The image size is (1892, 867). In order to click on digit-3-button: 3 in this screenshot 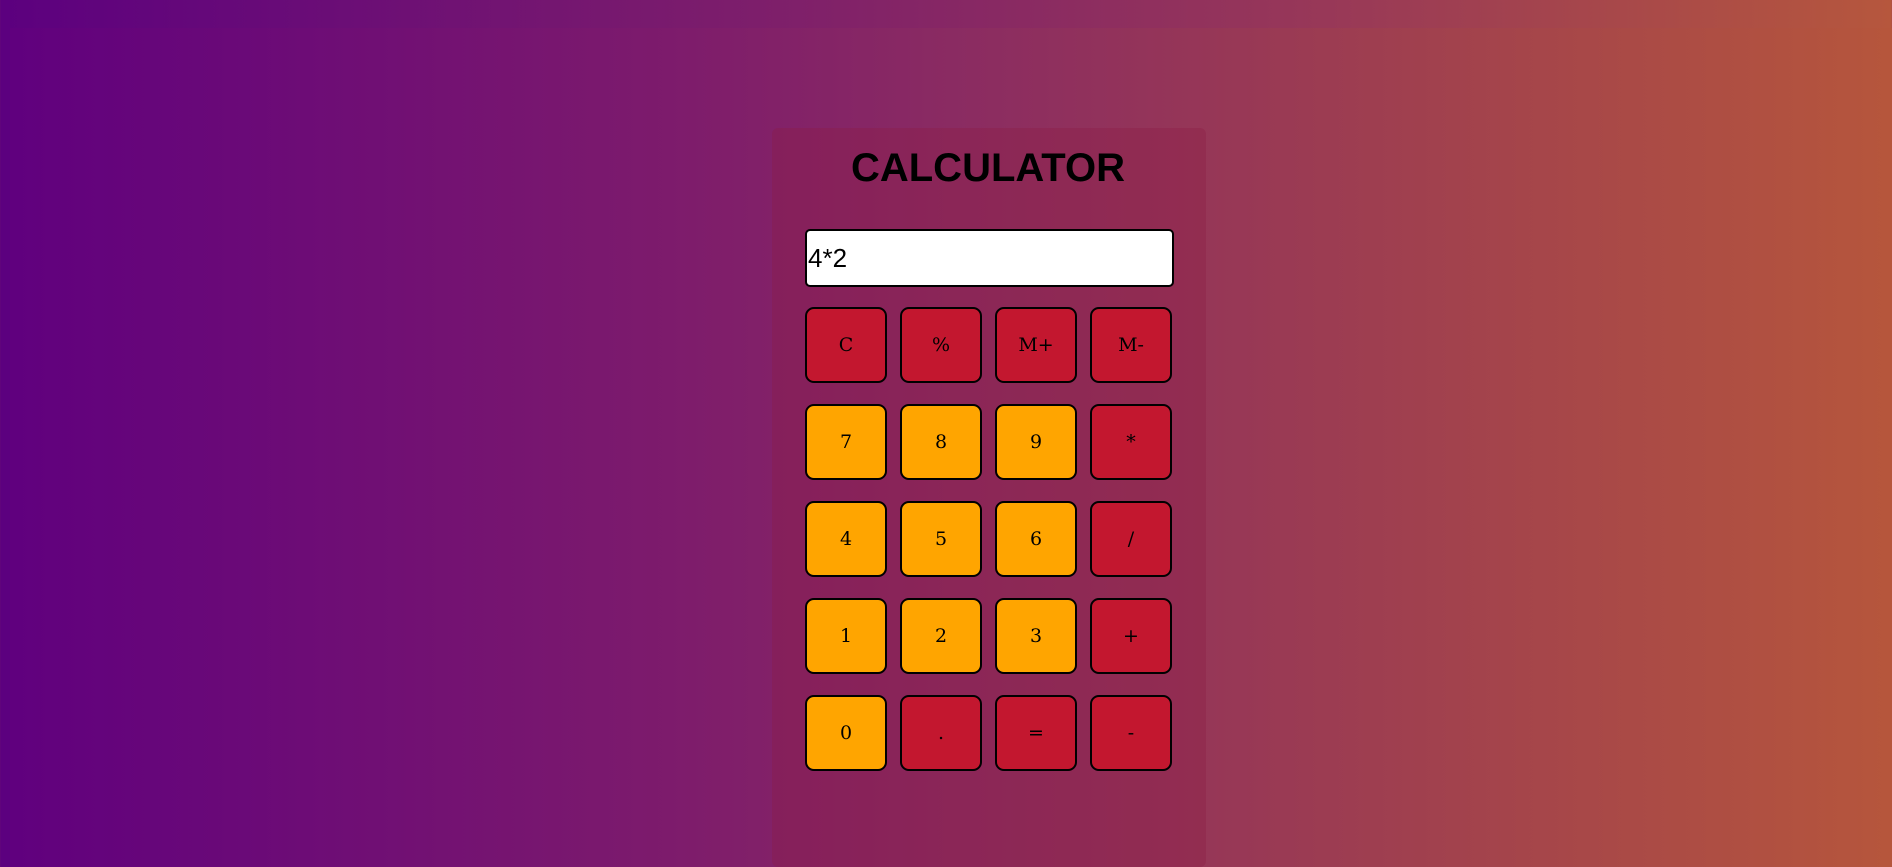, I will do `click(1036, 636)`.